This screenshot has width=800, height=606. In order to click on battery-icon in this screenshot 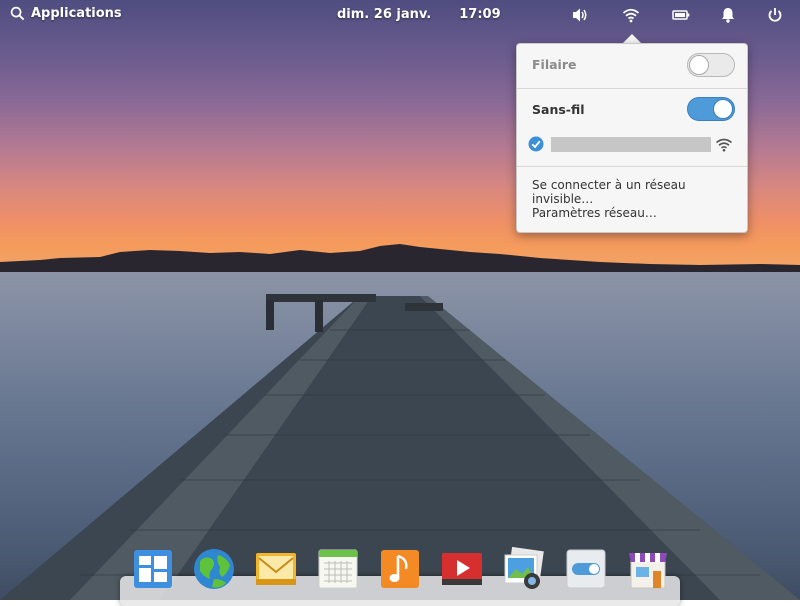, I will do `click(681, 15)`.